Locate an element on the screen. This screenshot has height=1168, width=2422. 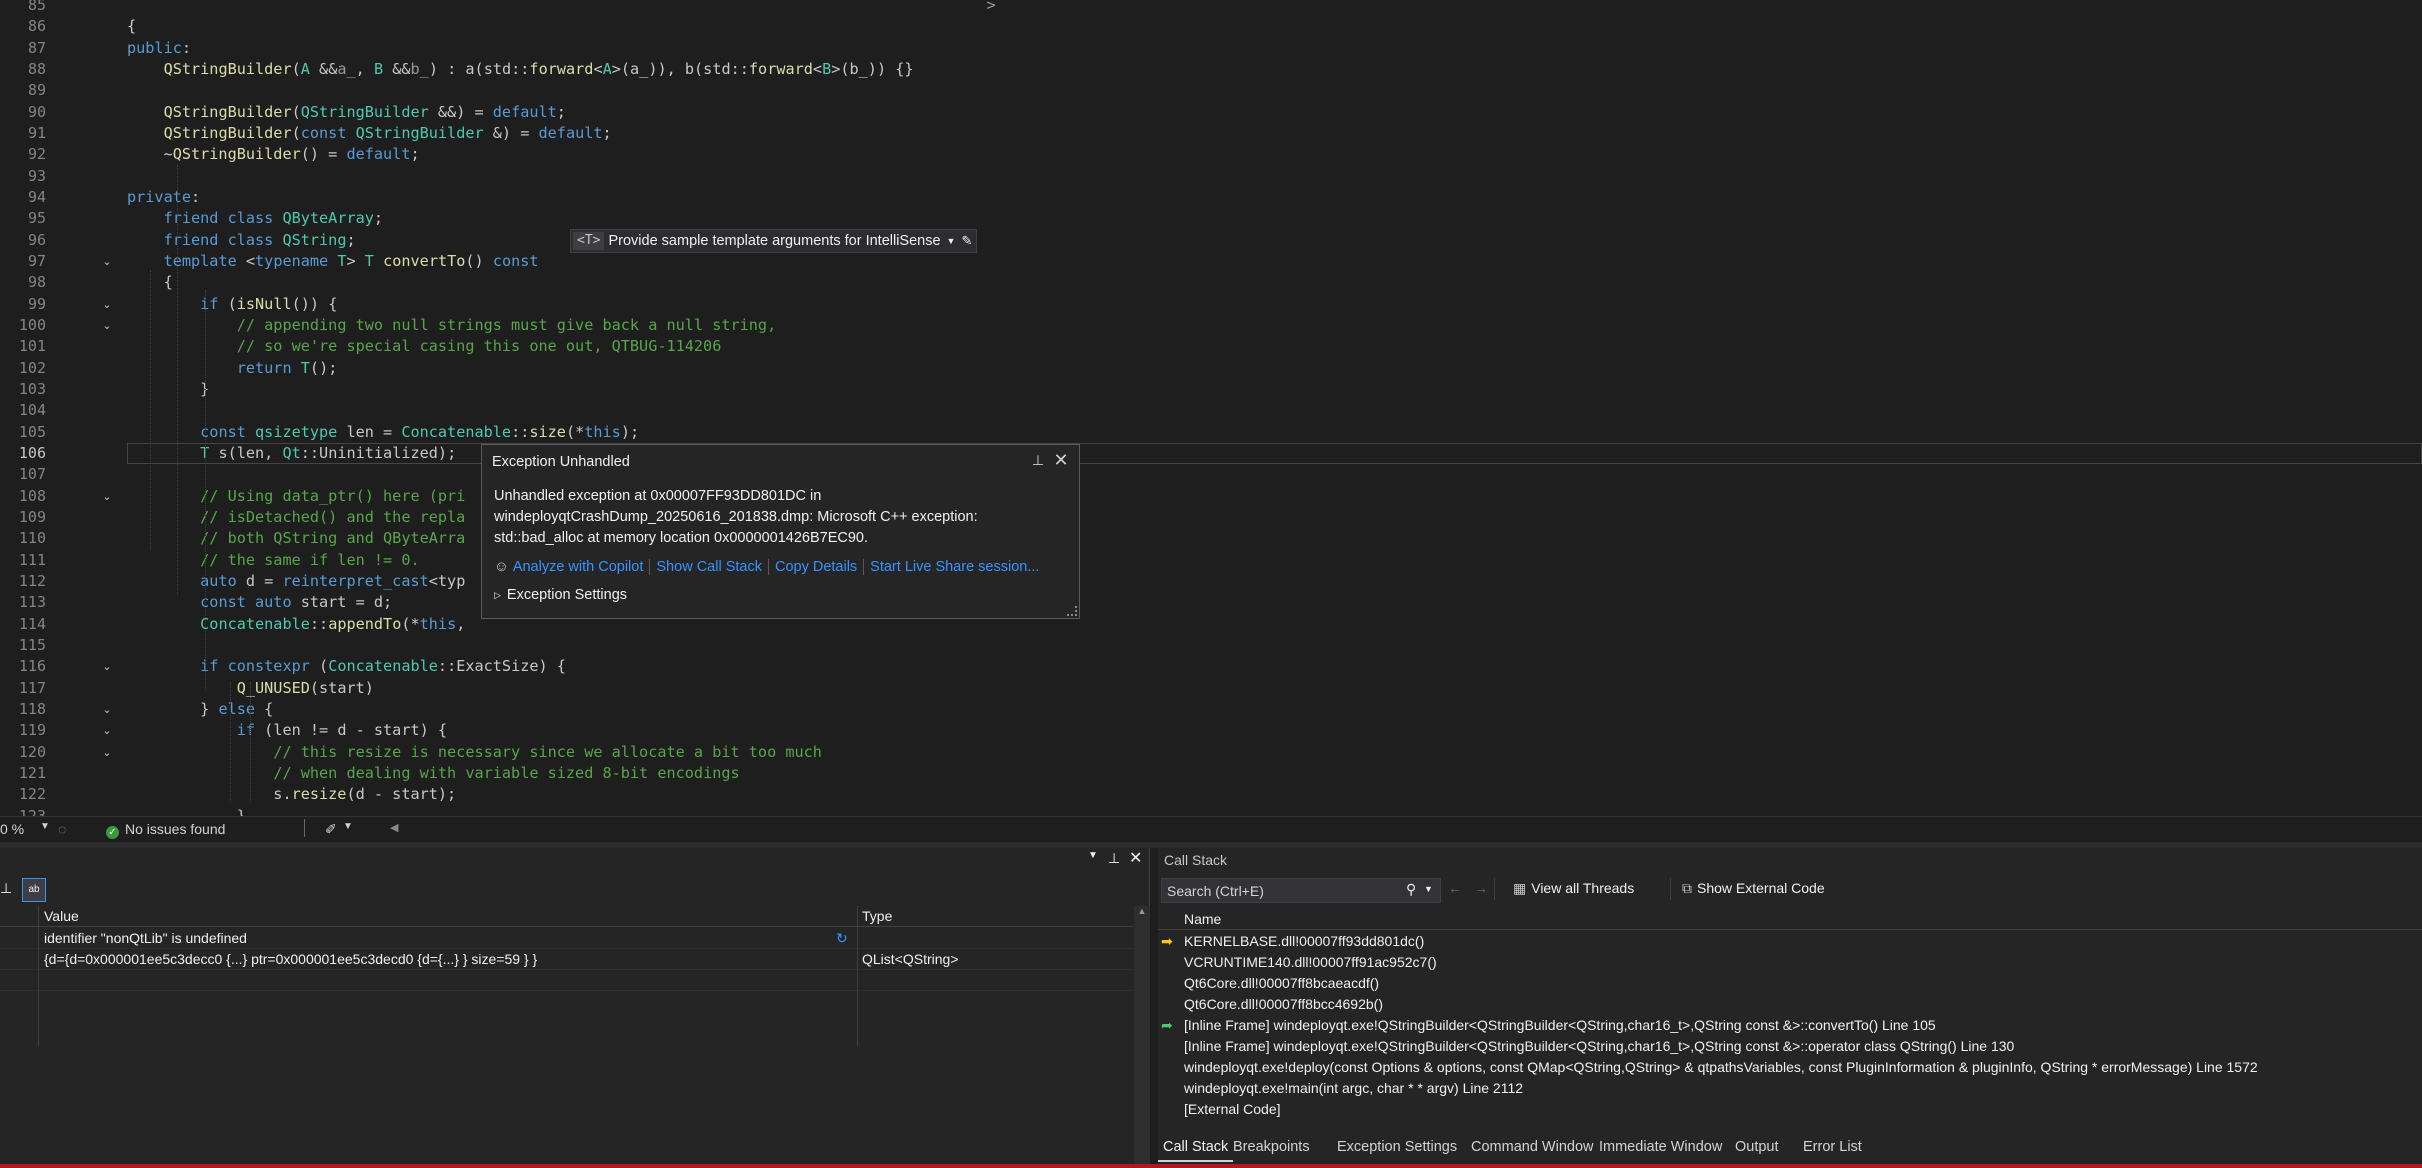
code-line: 112 auto d = reinterpret_cast<typ is located at coordinates (1211, 581).